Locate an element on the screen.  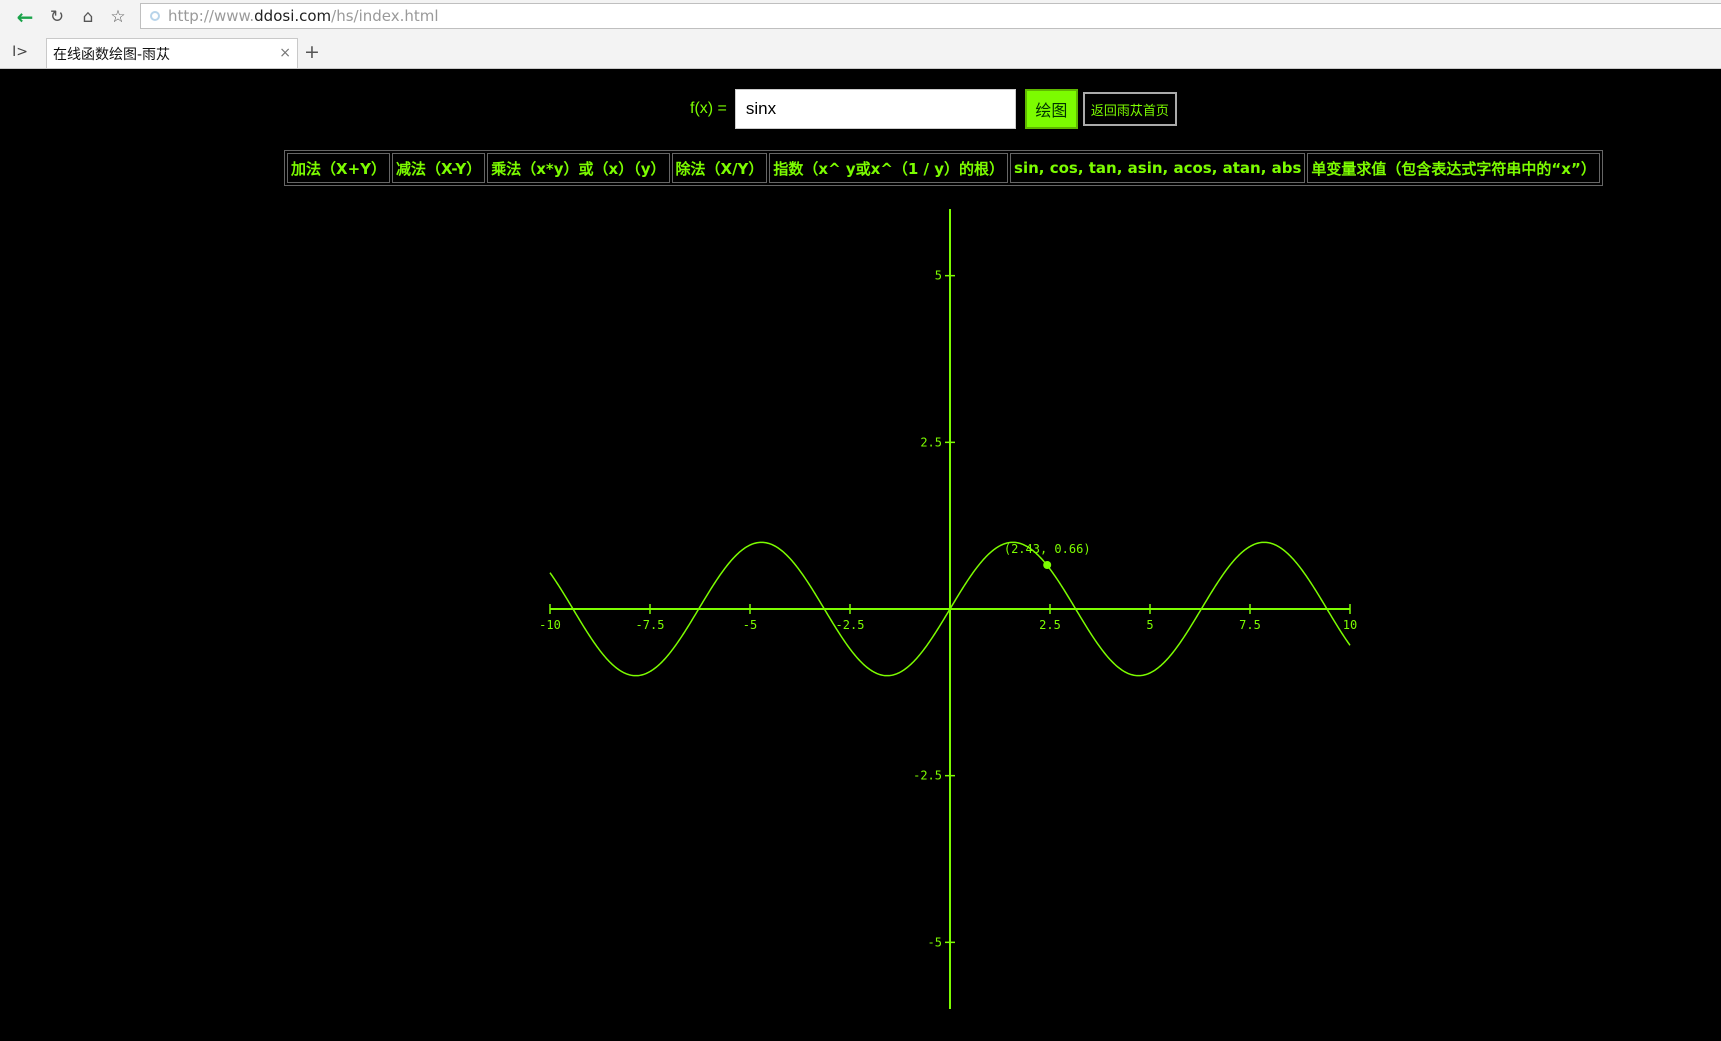
function-form: f(x) = 绘图 返回雨苁首页 is located at coordinates (933, 109).